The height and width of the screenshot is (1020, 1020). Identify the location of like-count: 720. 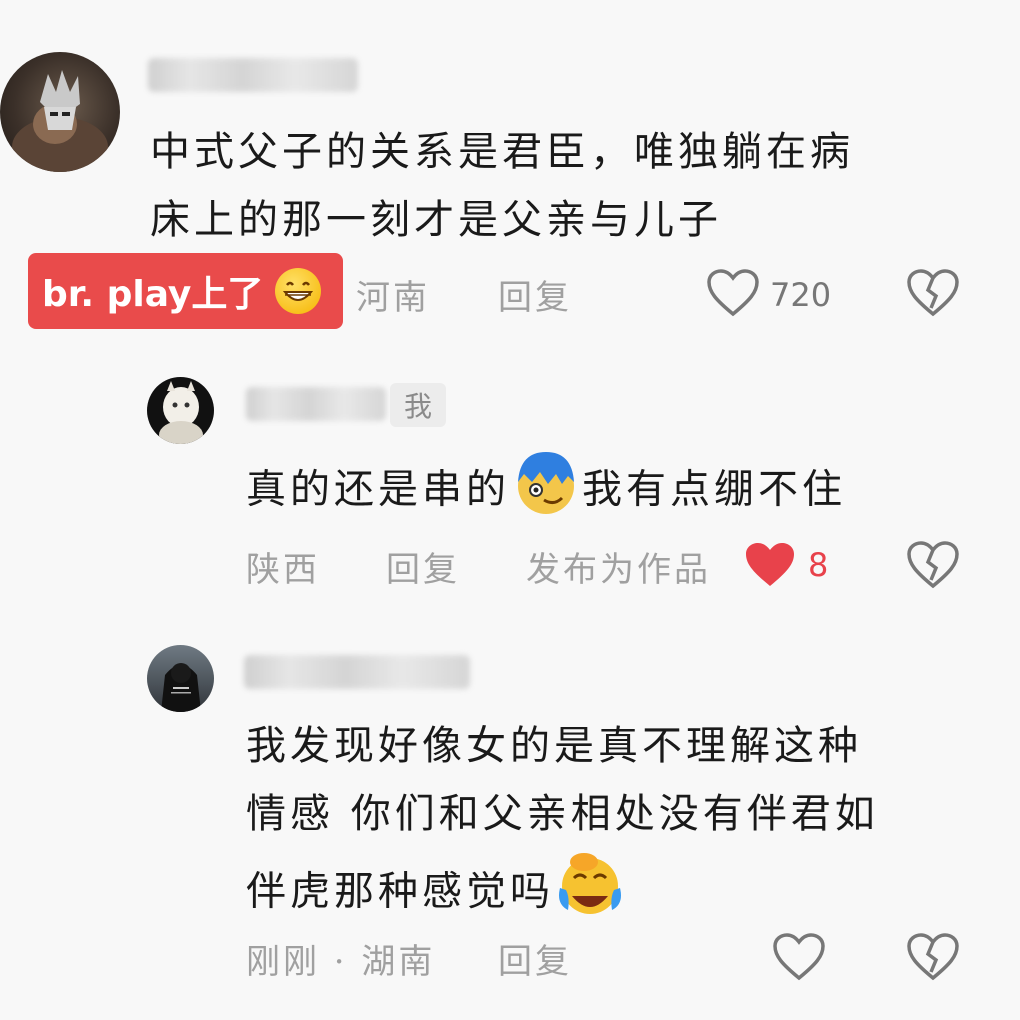
(801, 295).